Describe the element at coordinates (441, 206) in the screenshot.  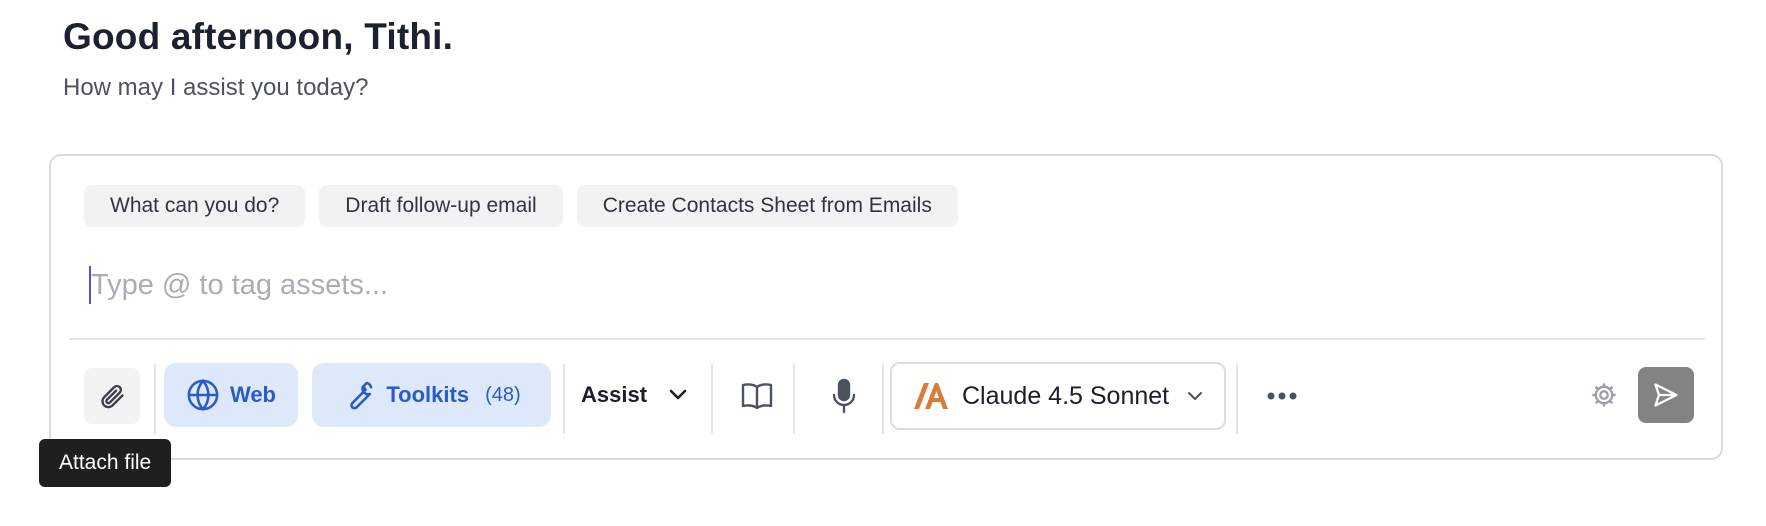
I see `suggestion-chip: Draft follow-up email` at that location.